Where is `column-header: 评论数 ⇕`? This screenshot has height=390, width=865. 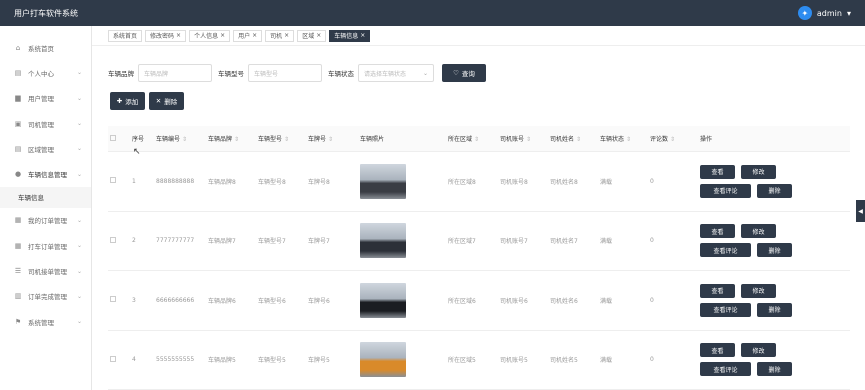 column-header: 评论数 ⇕ is located at coordinates (675, 138).